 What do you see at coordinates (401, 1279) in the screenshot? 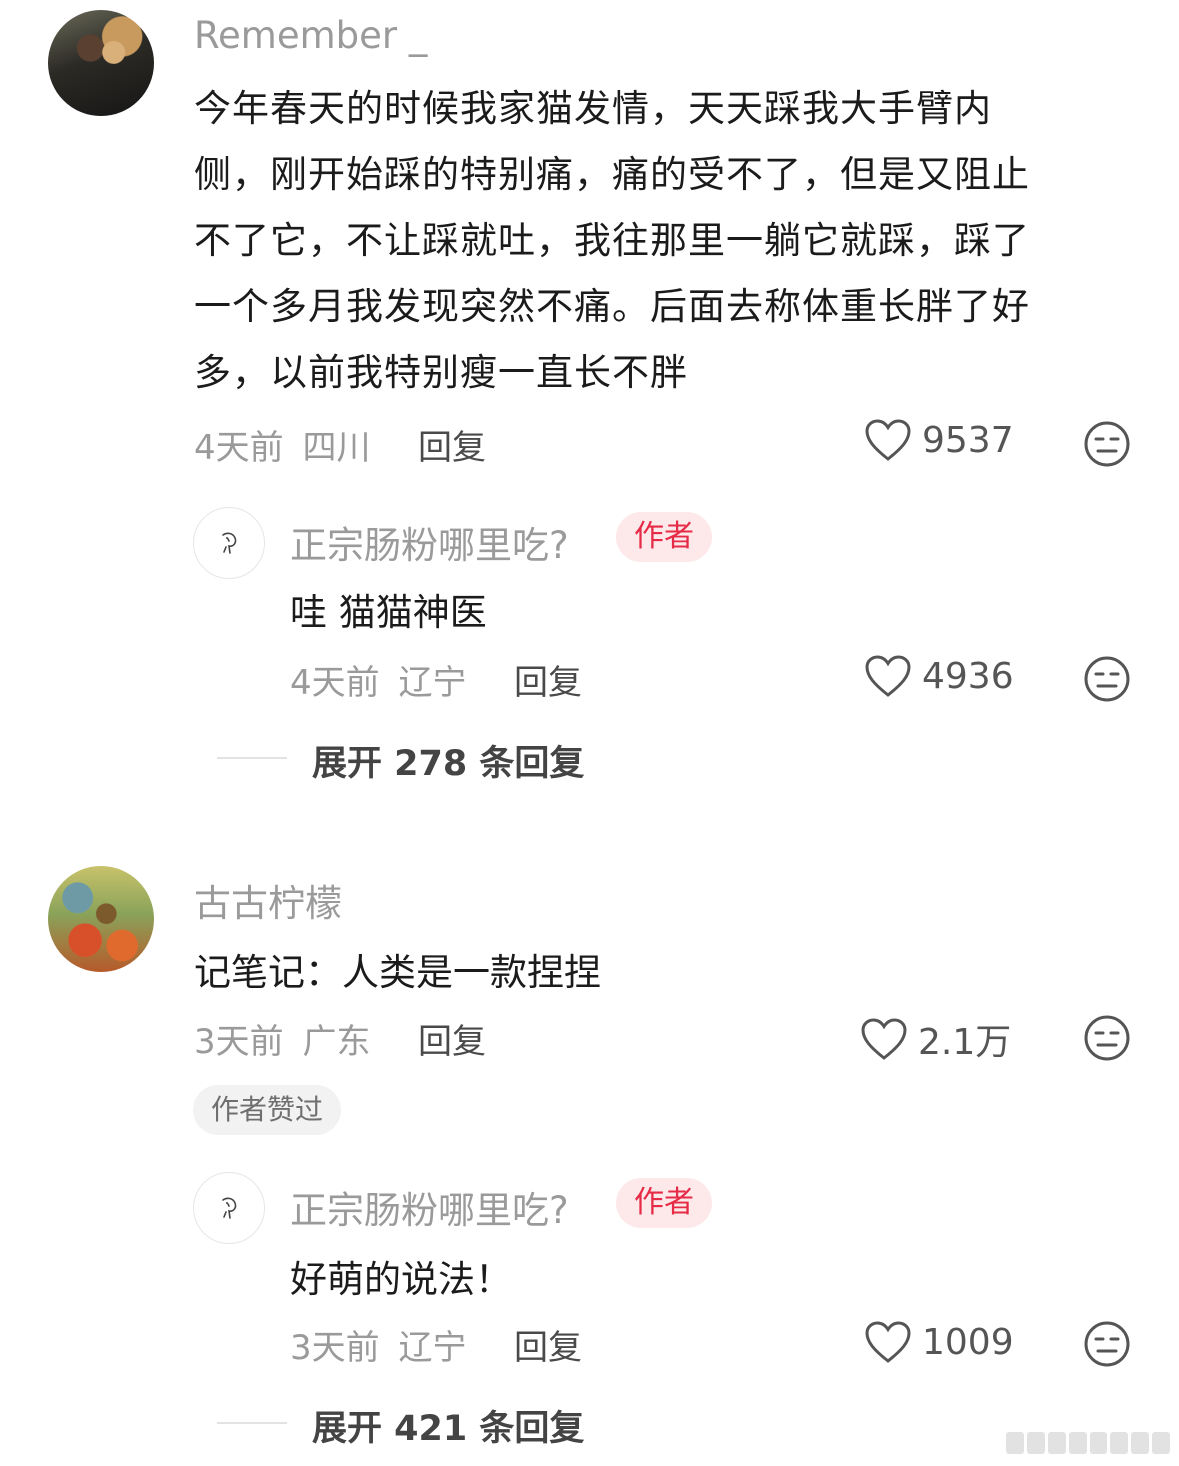
I see `reply-text: 好萌的说法！` at bounding box center [401, 1279].